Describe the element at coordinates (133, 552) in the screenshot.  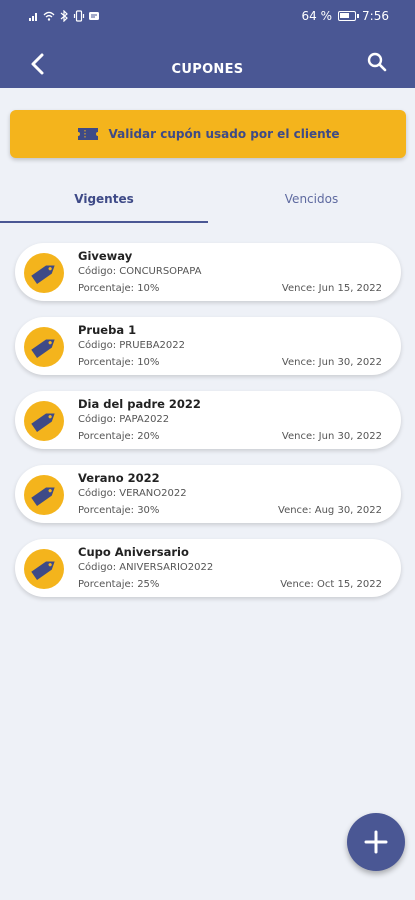
I see `coupon-name: Cupo Aniversario` at that location.